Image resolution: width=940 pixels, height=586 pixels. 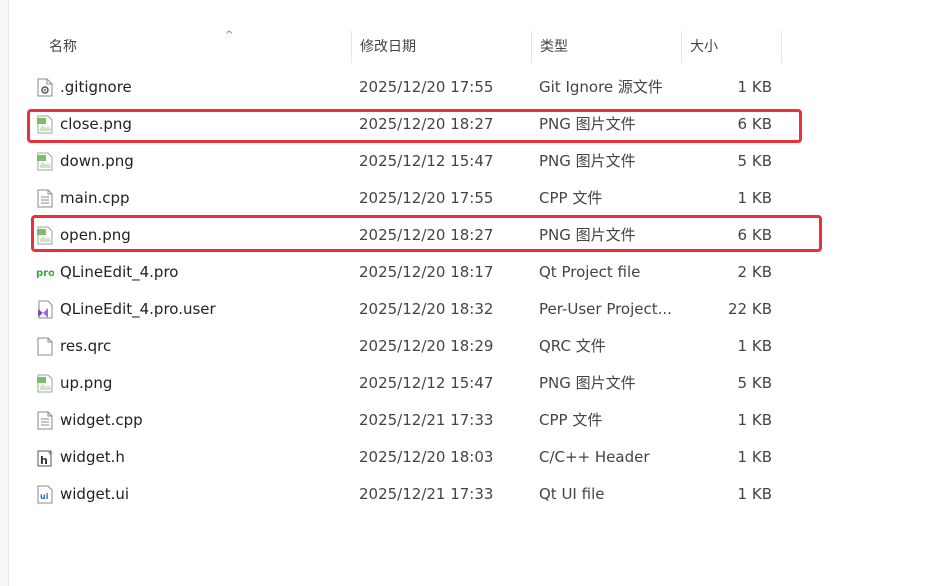 What do you see at coordinates (63, 47) in the screenshot?
I see `column-header-name-label: 名称` at bounding box center [63, 47].